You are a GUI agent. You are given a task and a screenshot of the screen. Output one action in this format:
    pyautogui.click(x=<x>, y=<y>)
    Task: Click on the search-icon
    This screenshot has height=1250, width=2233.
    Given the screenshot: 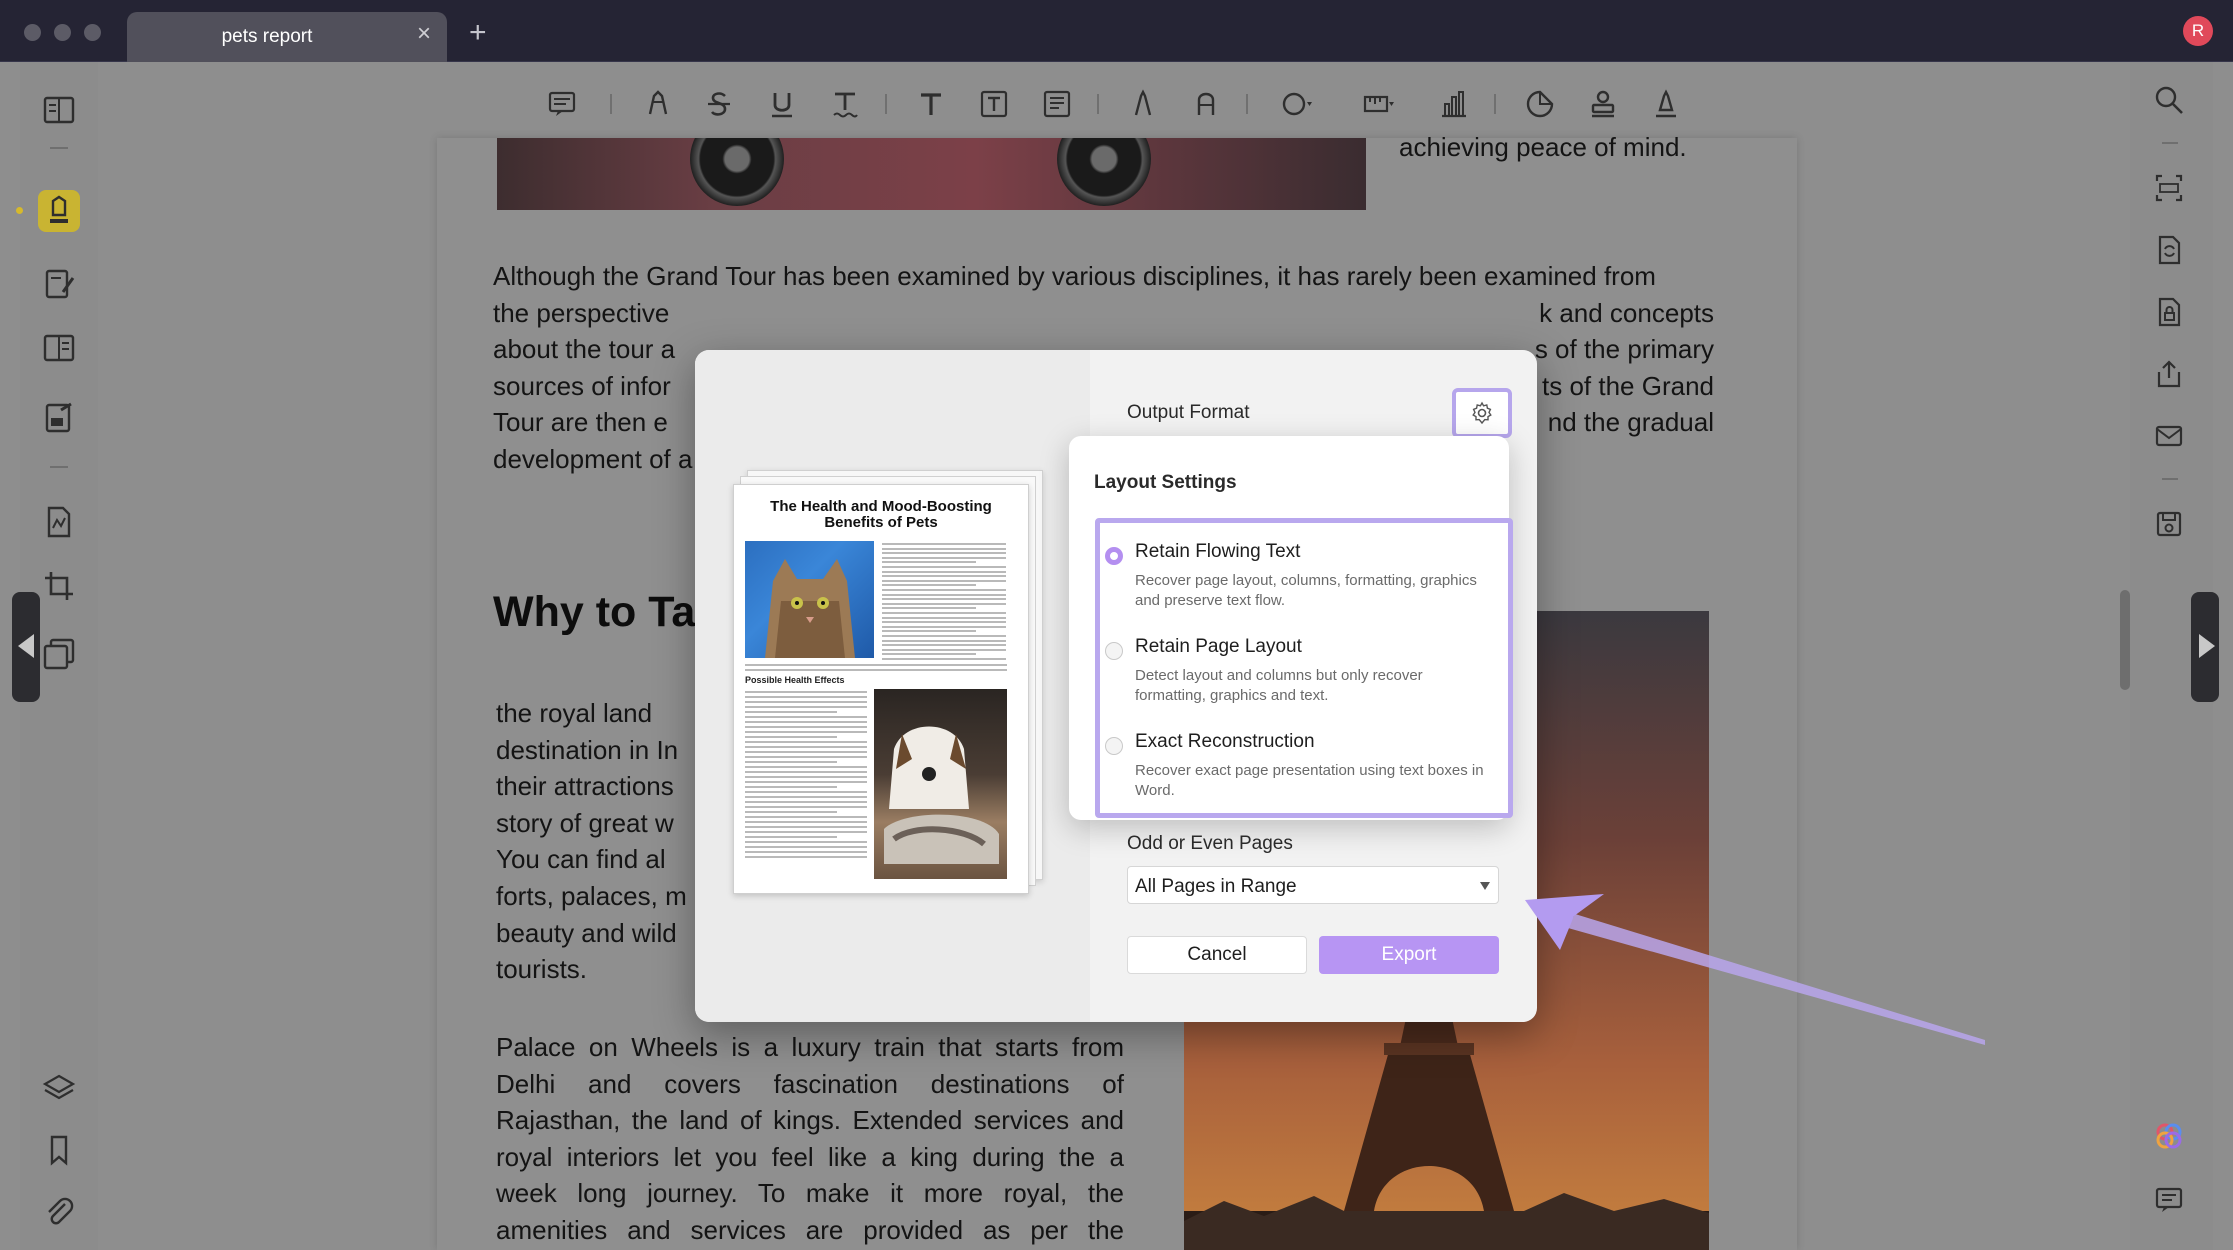 What is the action you would take?
    pyautogui.click(x=2169, y=100)
    